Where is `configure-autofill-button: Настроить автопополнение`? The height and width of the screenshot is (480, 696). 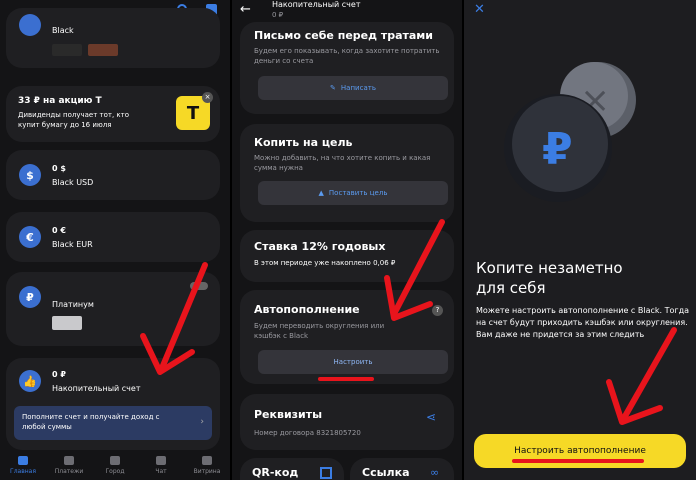 configure-autofill-button: Настроить автопополнение is located at coordinates (580, 451).